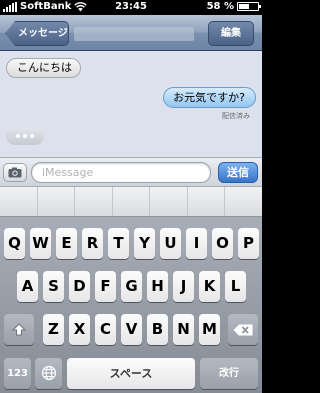 The height and width of the screenshot is (393, 320). Describe the element at coordinates (79, 286) in the screenshot. I see `key-d: D` at that location.